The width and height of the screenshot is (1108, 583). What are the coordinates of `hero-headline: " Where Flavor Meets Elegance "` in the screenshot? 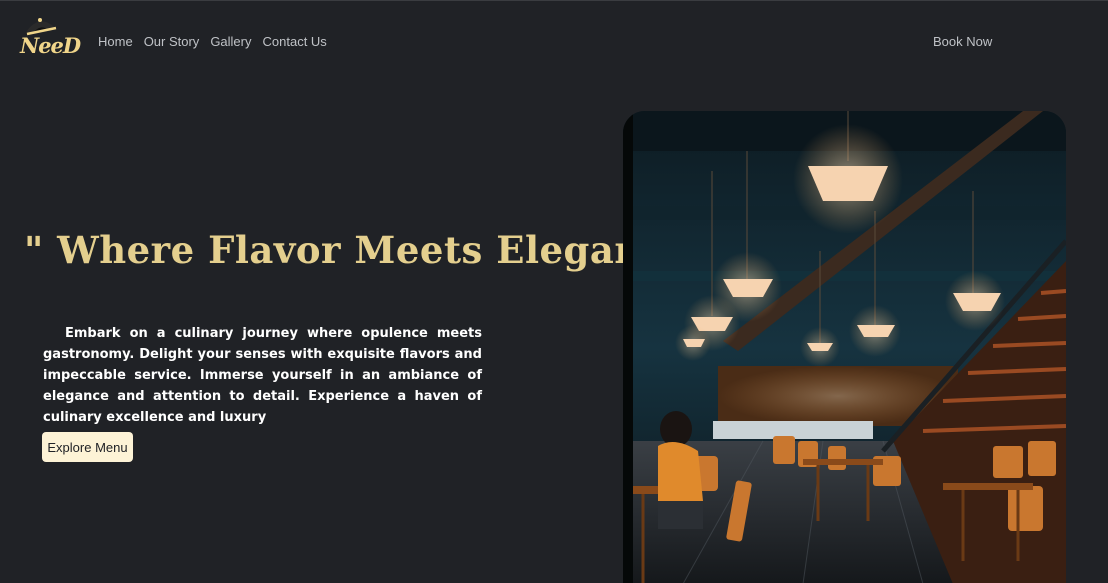 It's located at (373, 250).